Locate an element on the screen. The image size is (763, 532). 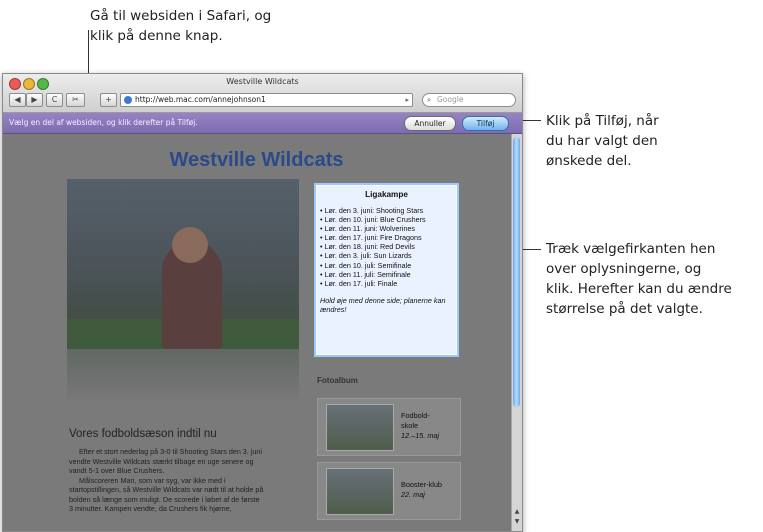
list-item: • Lør. den 10. juli: Semifinale is located at coordinates (366, 265).